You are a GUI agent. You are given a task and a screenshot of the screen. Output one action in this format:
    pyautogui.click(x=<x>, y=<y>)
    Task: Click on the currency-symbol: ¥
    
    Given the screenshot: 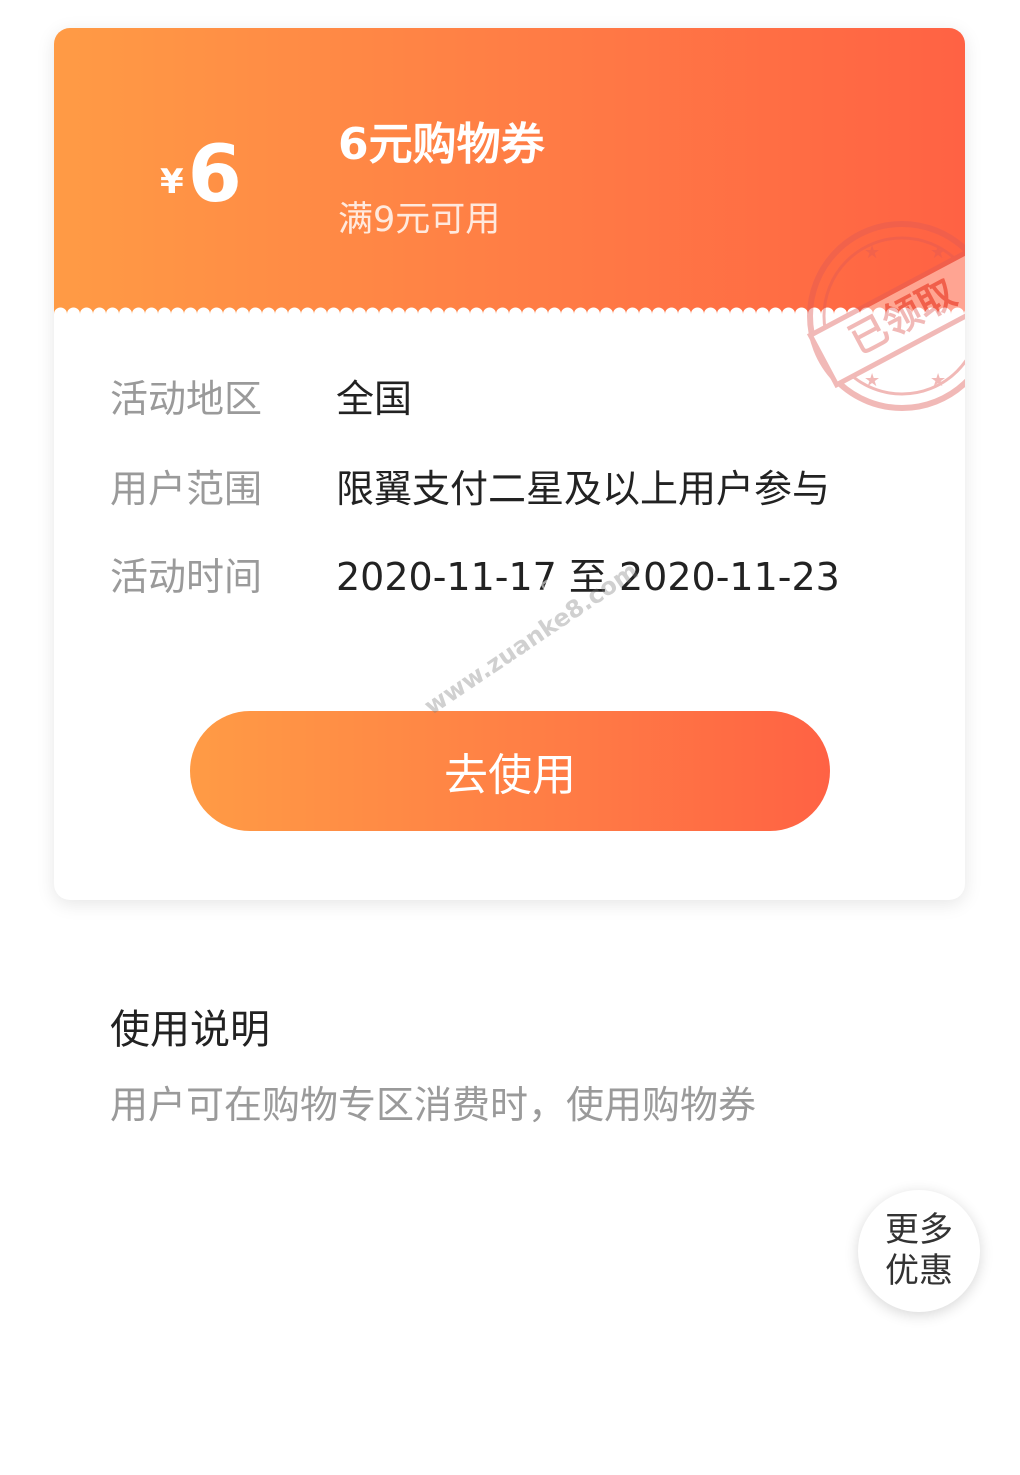 What is the action you would take?
    pyautogui.click(x=172, y=182)
    